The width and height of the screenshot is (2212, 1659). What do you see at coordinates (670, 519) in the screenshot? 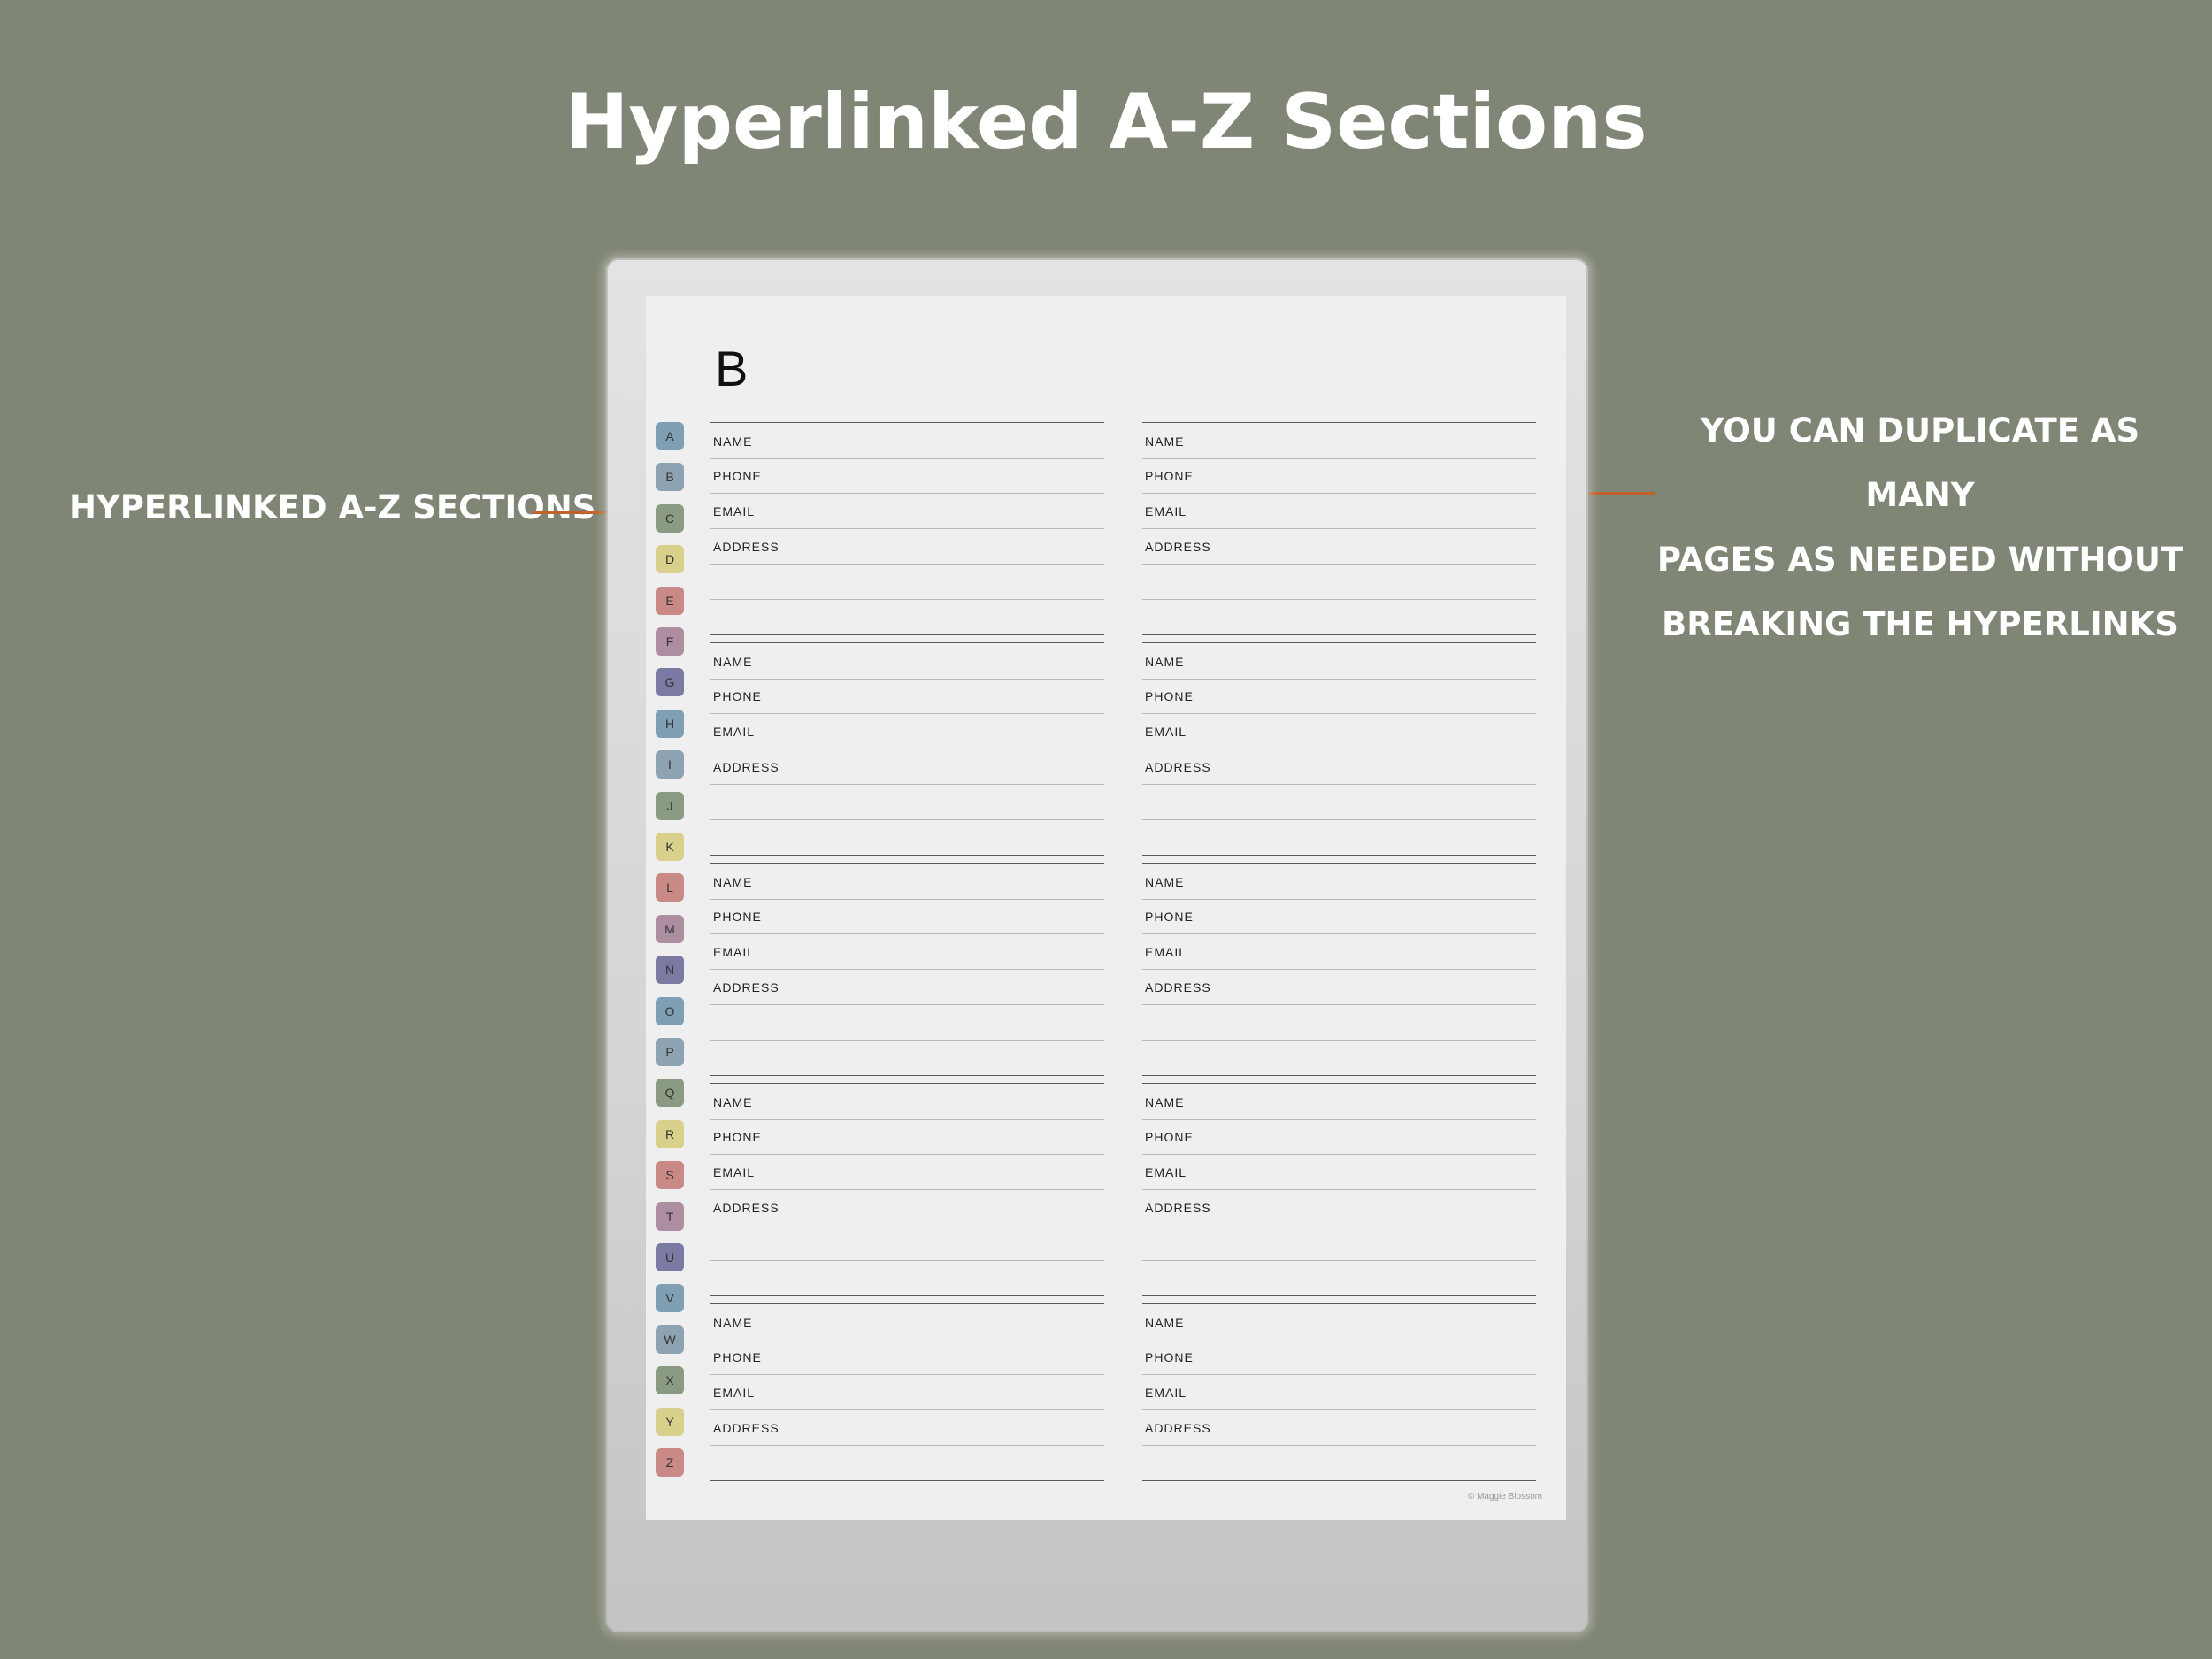
I see `tab-c: C` at bounding box center [670, 519].